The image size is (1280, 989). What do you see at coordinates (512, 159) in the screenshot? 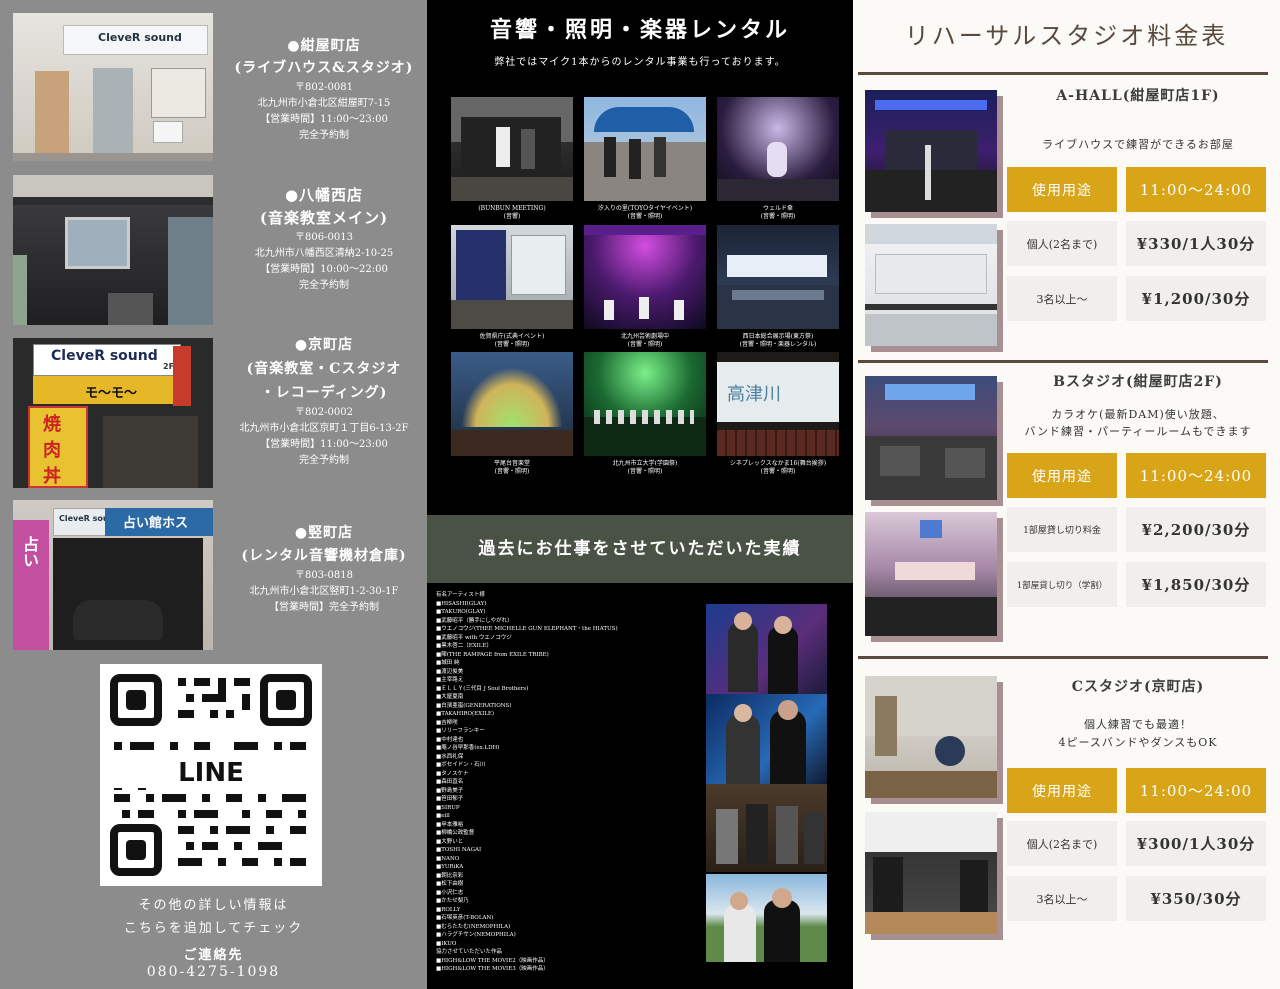
I see `gallery-item: (BUNBUN MEETING) (音響)` at bounding box center [512, 159].